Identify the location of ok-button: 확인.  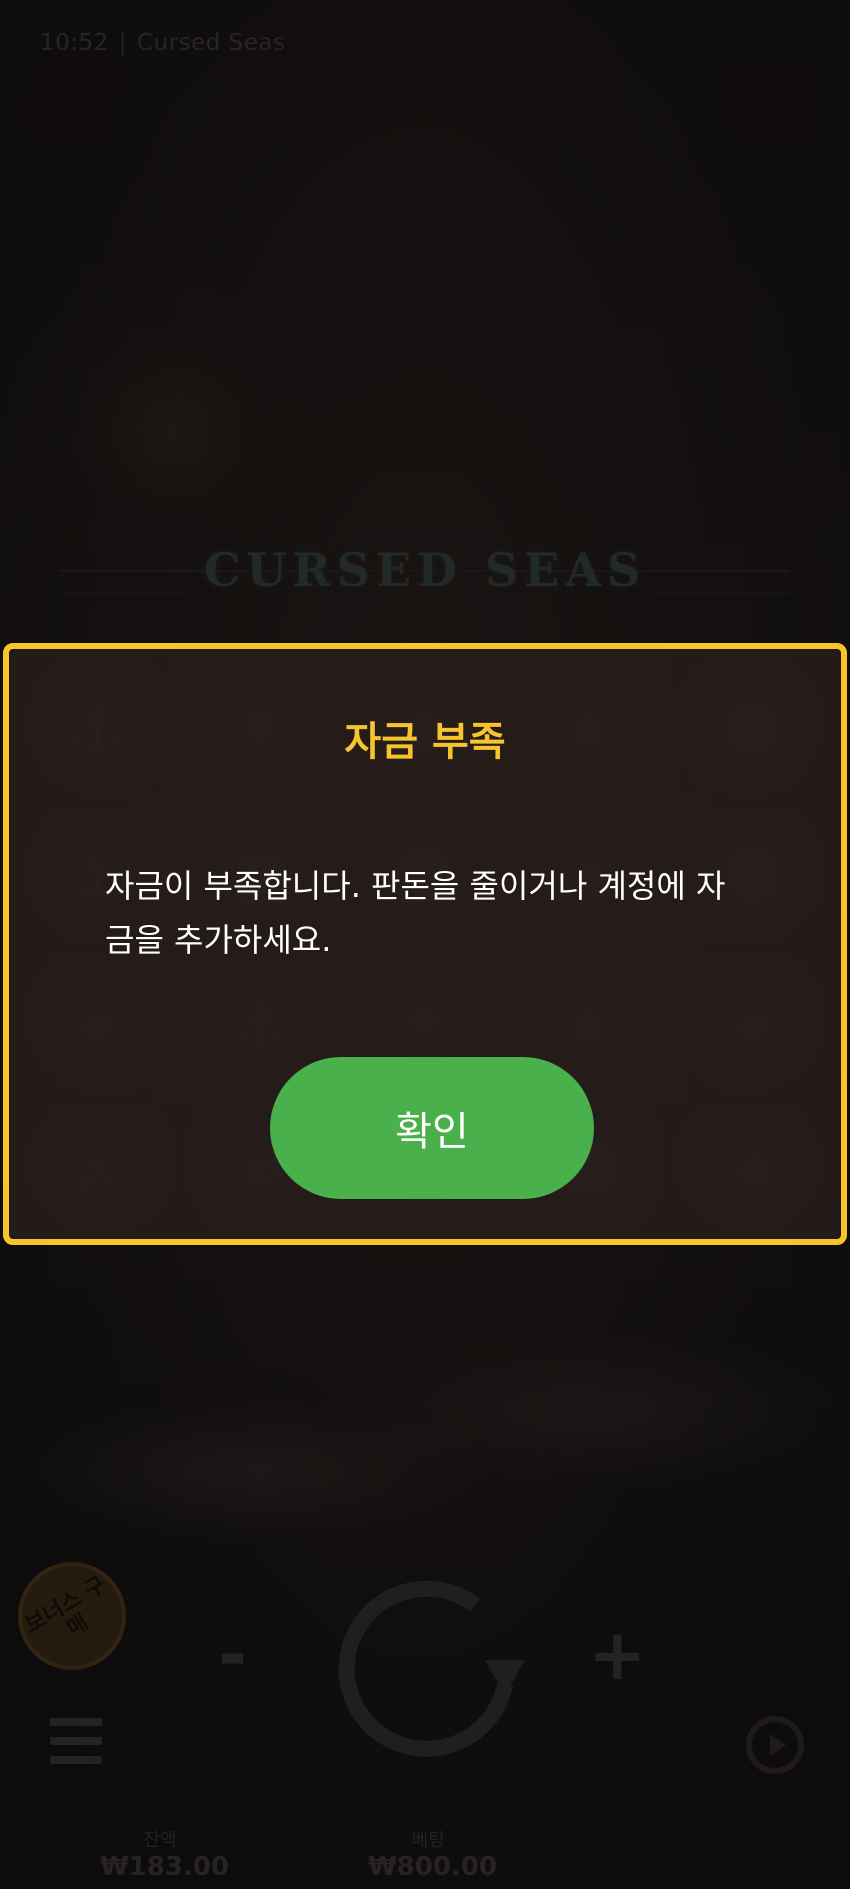
(432, 1128).